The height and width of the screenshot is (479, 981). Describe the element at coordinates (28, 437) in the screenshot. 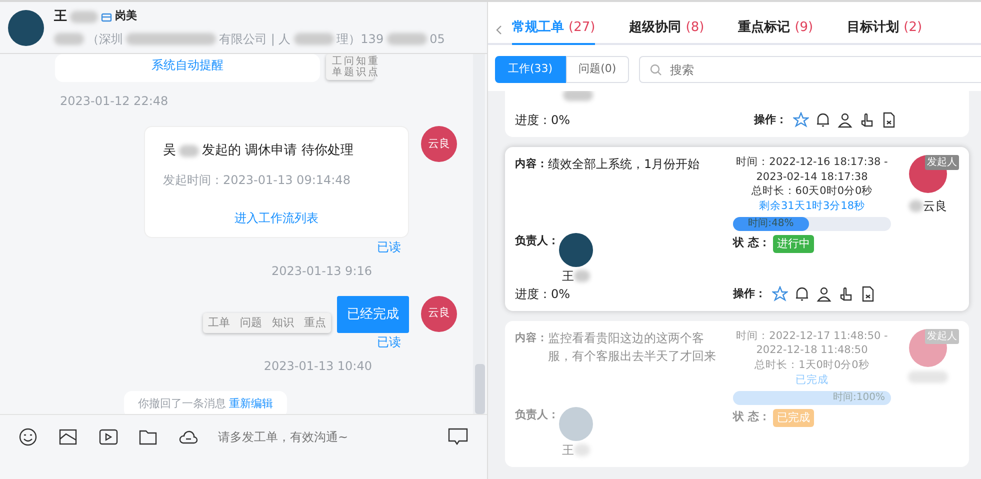

I see `emoji-icon` at that location.